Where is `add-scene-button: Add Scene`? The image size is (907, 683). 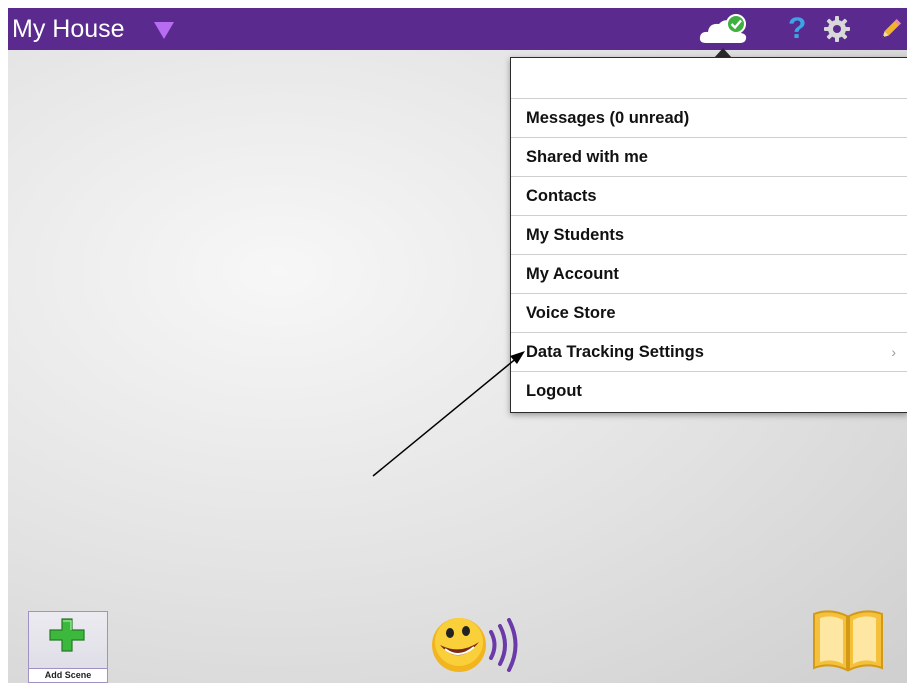 add-scene-button: Add Scene is located at coordinates (68, 647).